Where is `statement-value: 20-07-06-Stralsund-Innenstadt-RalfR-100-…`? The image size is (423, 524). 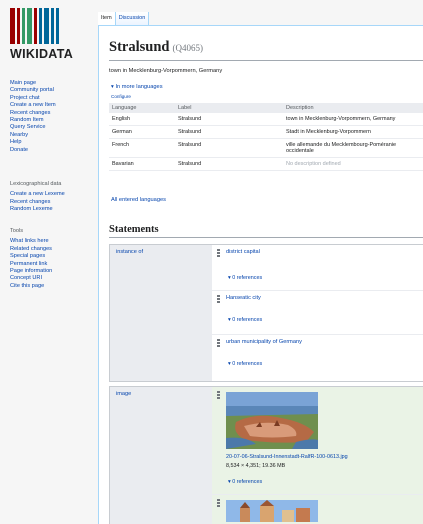
statement-value: 20-07-06-Stralsund-Innenstadt-RalfR-100-… is located at coordinates (317, 441).